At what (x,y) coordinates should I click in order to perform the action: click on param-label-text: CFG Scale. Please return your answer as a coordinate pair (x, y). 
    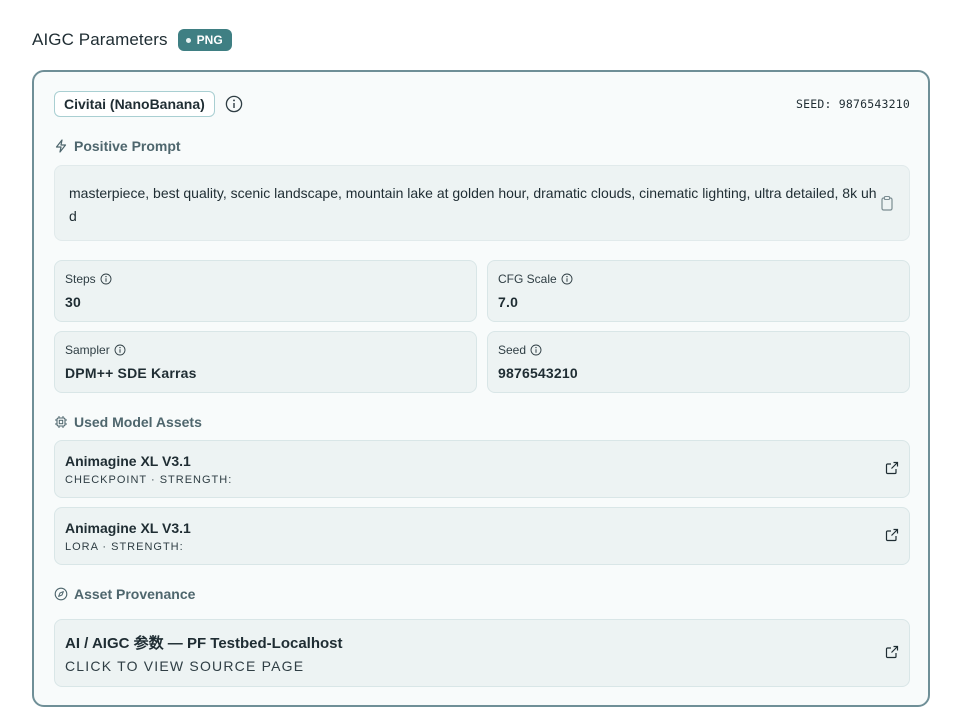
    Looking at the image, I should click on (527, 279).